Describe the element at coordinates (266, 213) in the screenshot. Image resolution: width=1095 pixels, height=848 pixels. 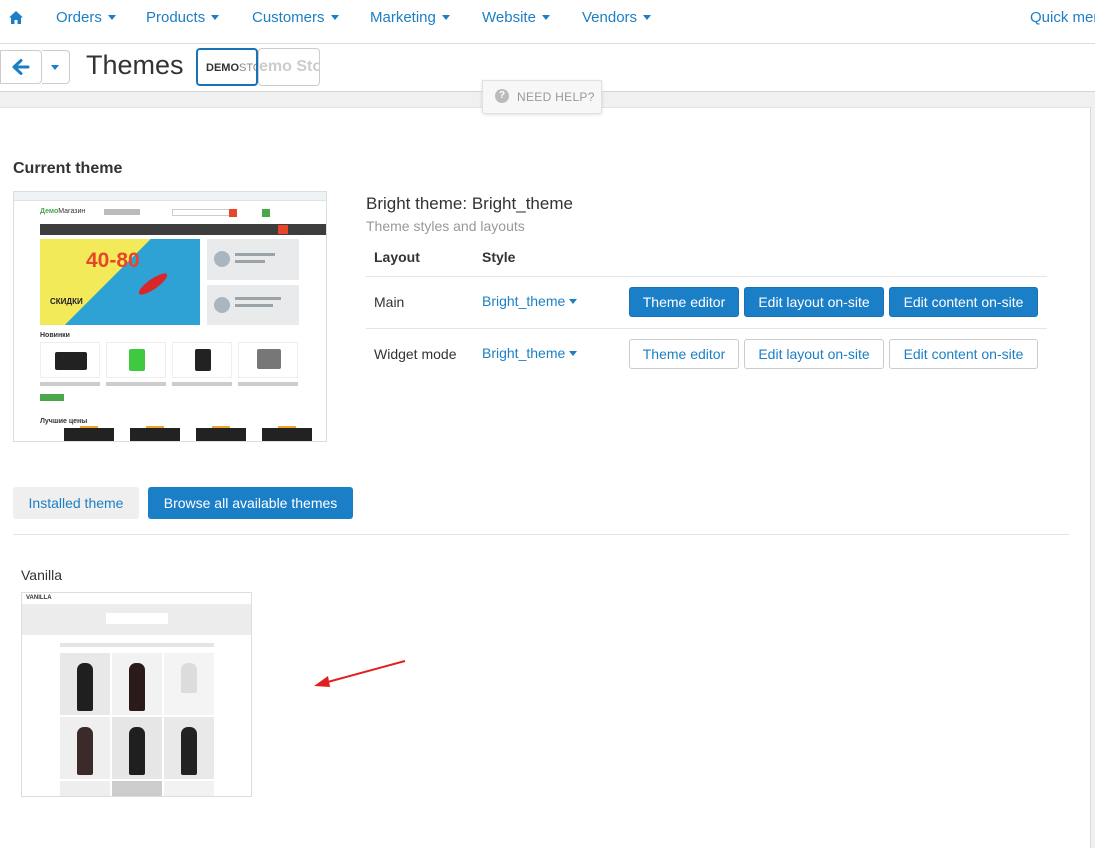
I see `preview-cart` at that location.